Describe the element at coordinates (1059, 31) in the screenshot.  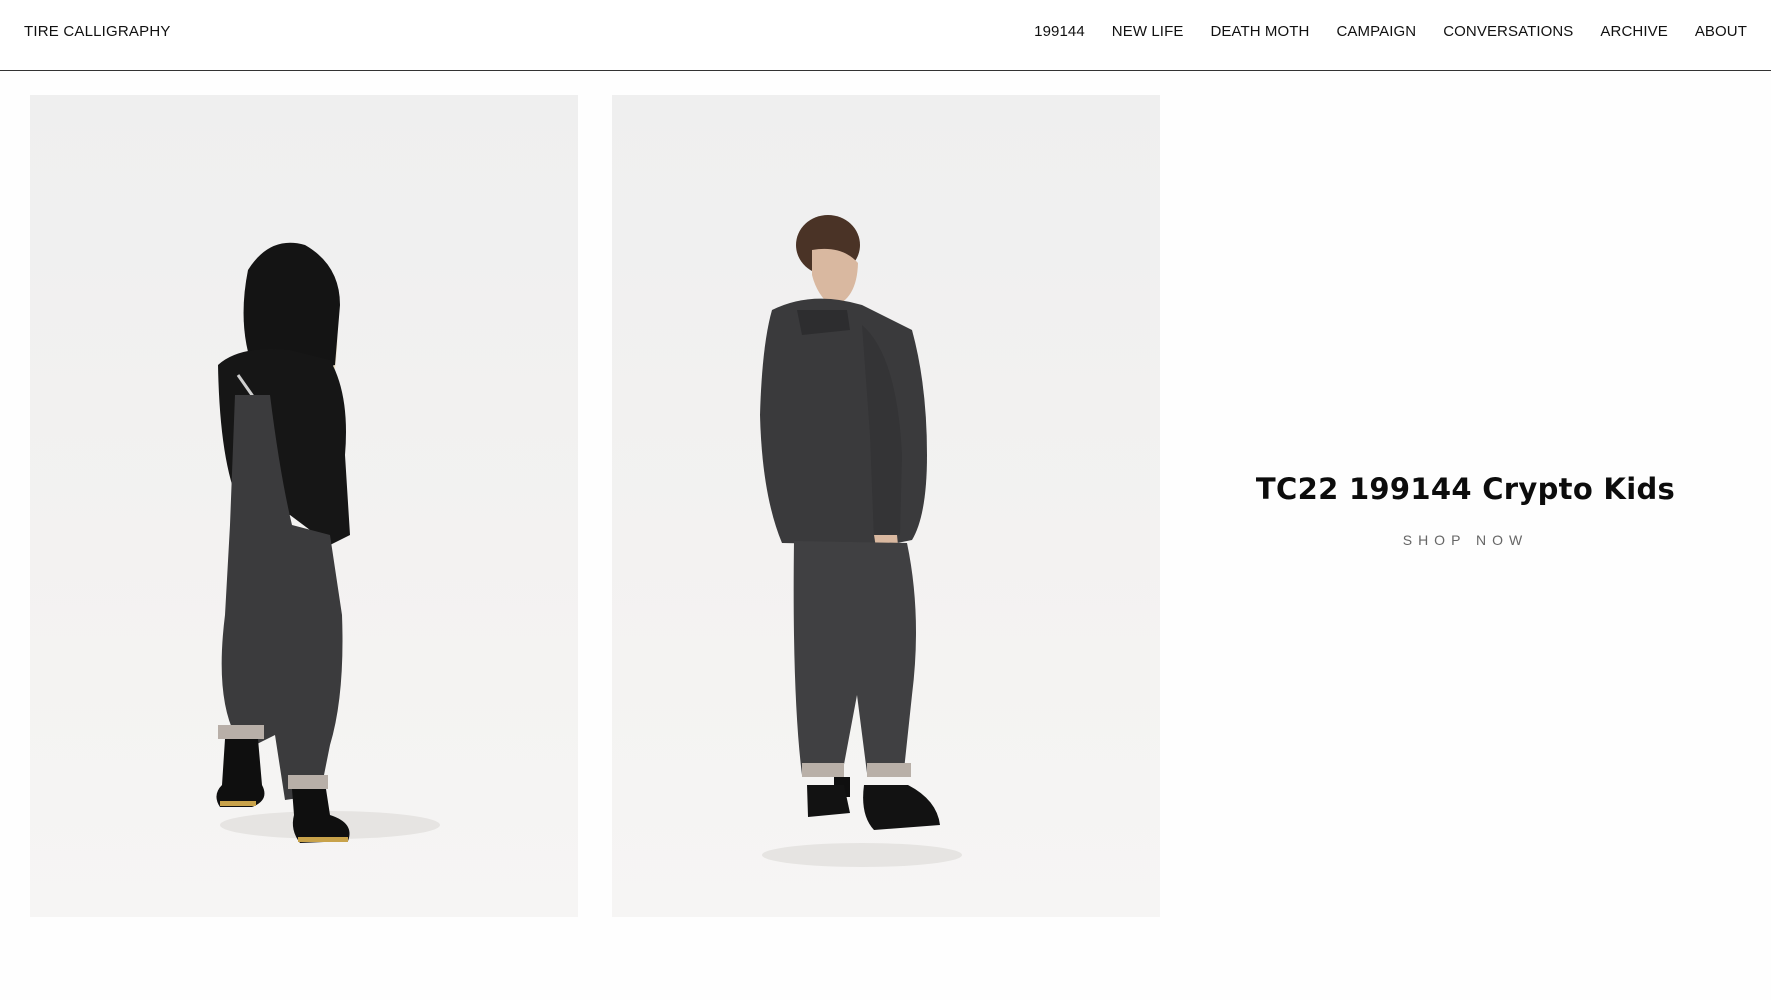
I see `nav-item-199144: 199144` at that location.